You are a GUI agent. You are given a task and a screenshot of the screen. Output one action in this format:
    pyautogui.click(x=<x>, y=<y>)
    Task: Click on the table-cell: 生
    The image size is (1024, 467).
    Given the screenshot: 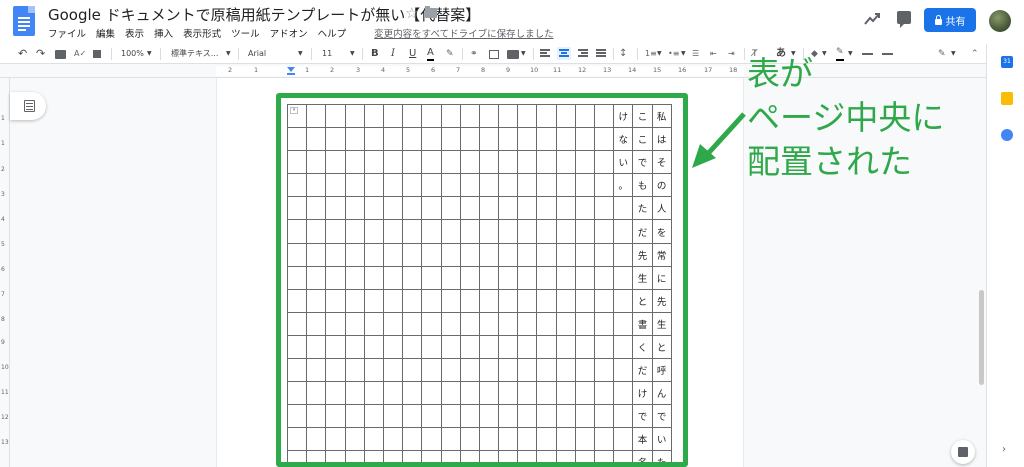 What is the action you would take?
    pyautogui.click(x=642, y=277)
    